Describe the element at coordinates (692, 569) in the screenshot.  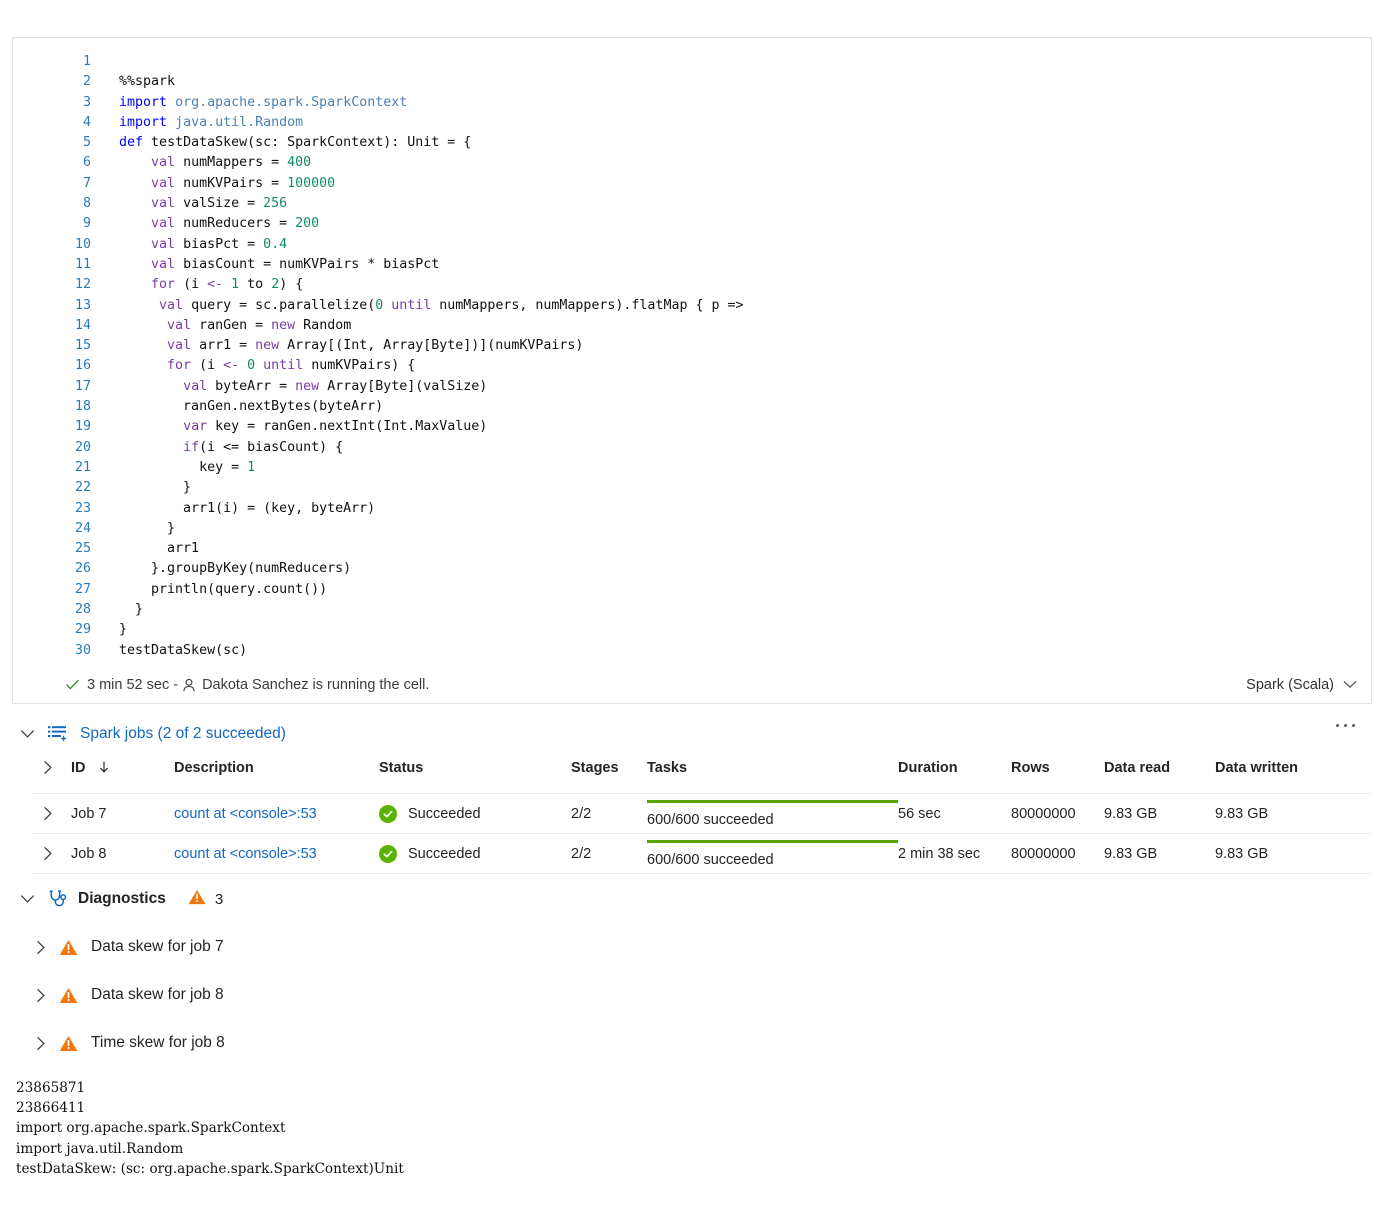
I see `code-line: 26 }.groupByKey(numReducers)` at that location.